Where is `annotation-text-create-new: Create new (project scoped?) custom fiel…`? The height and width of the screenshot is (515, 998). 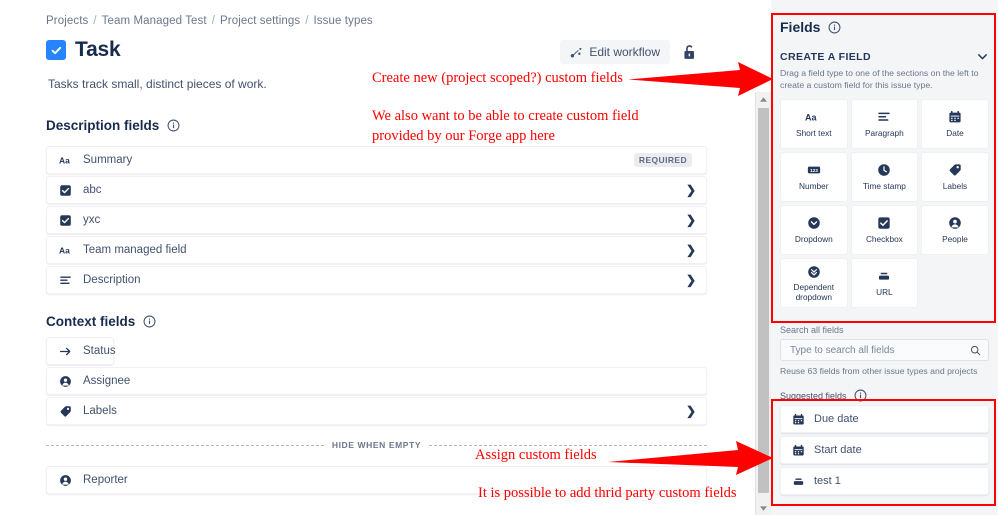 annotation-text-create-new: Create new (project scoped?) custom fiel… is located at coordinates (497, 78).